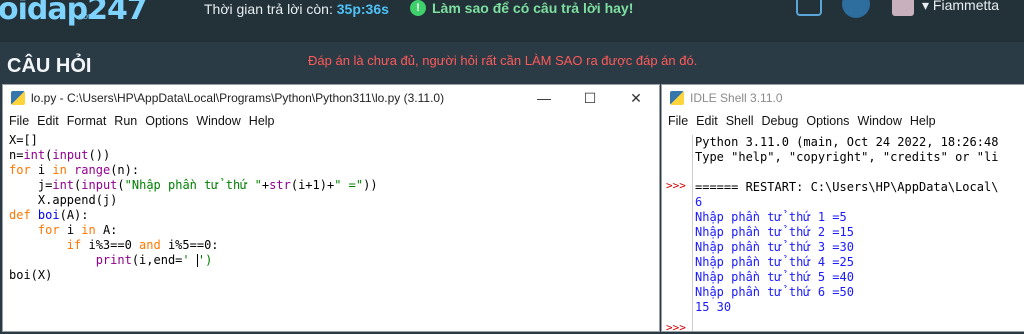 This screenshot has height=334, width=1024. I want to click on menu-format: Format, so click(87, 121).